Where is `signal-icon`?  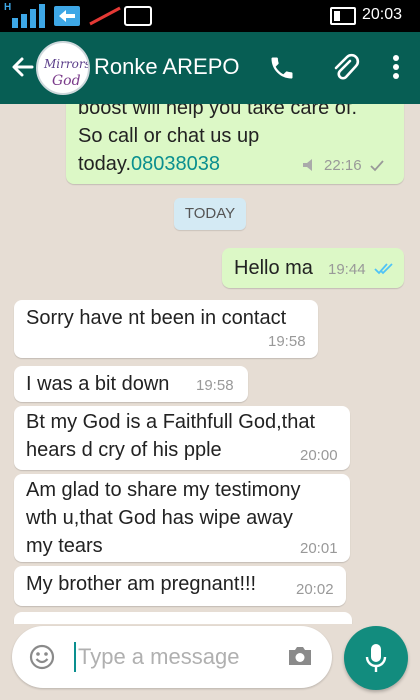
signal-icon is located at coordinates (28, 16).